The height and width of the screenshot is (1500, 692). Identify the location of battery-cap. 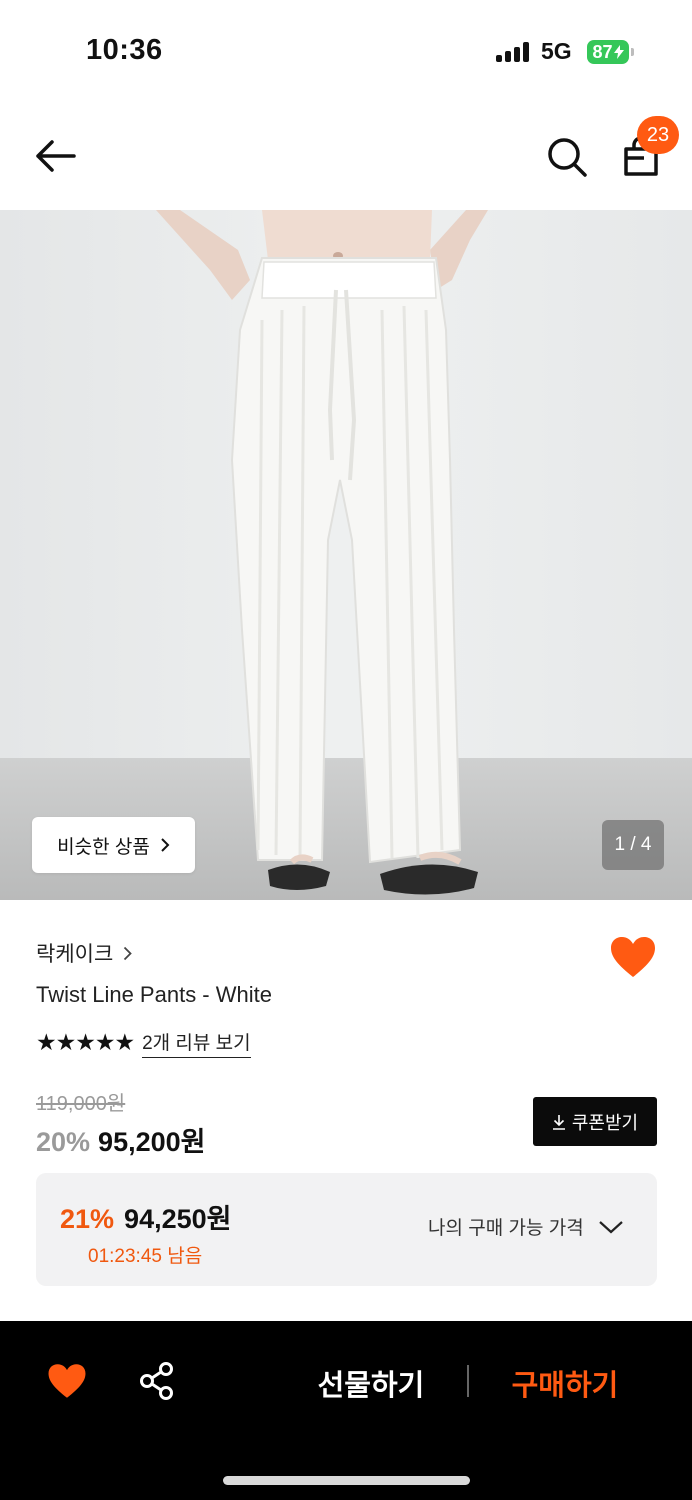
(632, 52).